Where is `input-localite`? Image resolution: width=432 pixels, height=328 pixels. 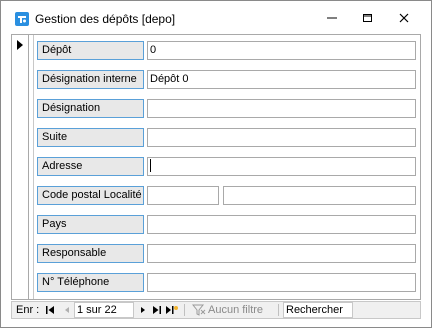 input-localite is located at coordinates (319, 195).